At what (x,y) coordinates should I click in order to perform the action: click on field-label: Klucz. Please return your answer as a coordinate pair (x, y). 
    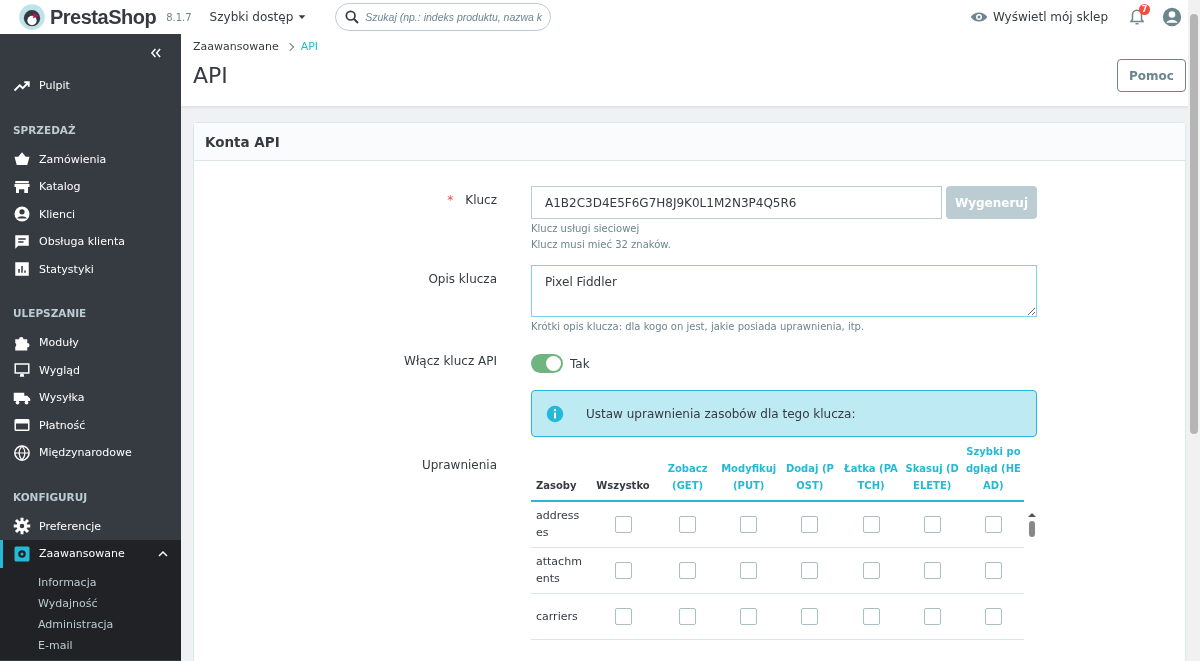
    Looking at the image, I should click on (481, 200).